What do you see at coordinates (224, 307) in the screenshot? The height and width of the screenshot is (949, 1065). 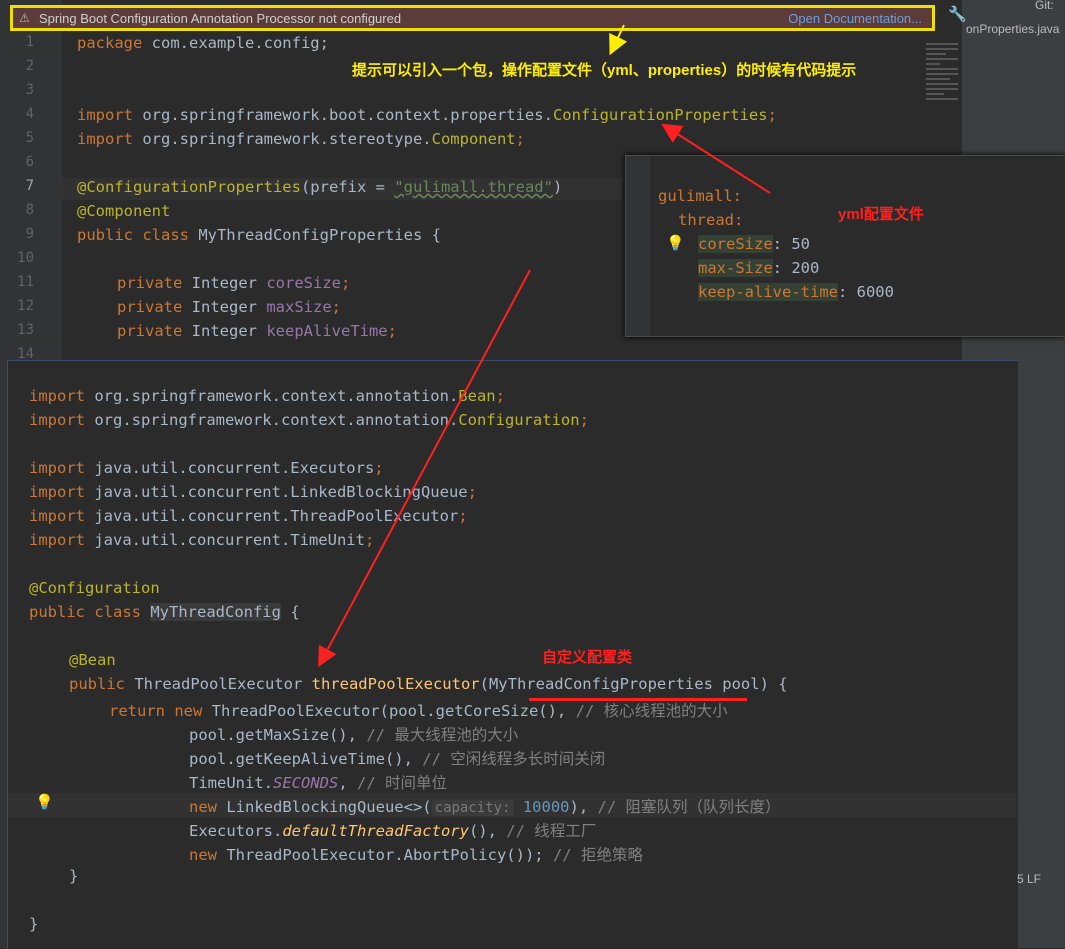 I see `type: Integer` at bounding box center [224, 307].